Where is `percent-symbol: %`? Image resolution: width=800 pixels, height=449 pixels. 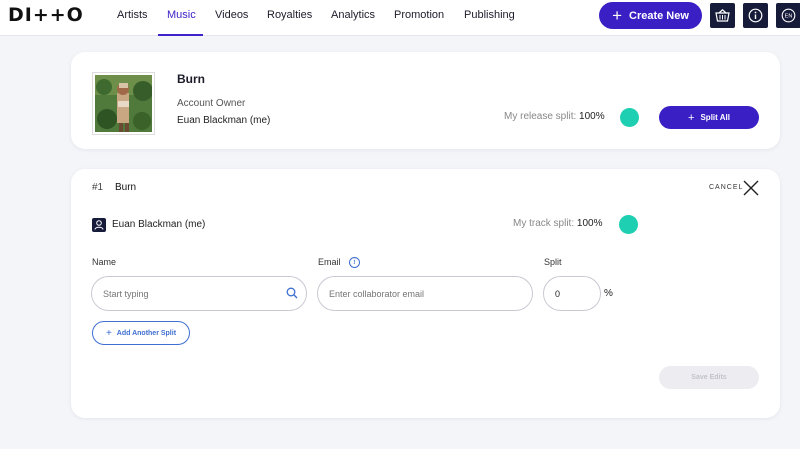
percent-symbol: % is located at coordinates (608, 293).